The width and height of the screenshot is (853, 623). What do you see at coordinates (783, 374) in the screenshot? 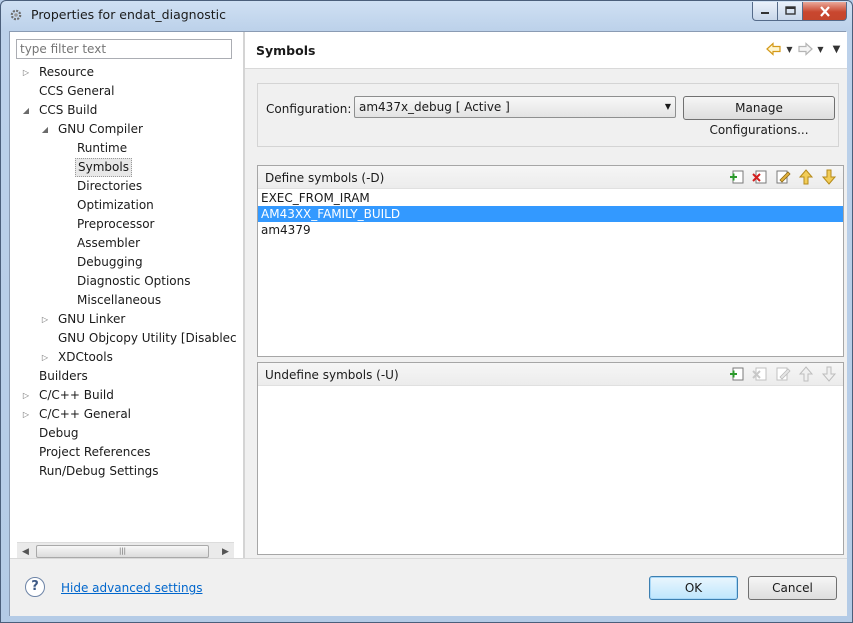
I see `undefine-symbols-toolbar` at bounding box center [783, 374].